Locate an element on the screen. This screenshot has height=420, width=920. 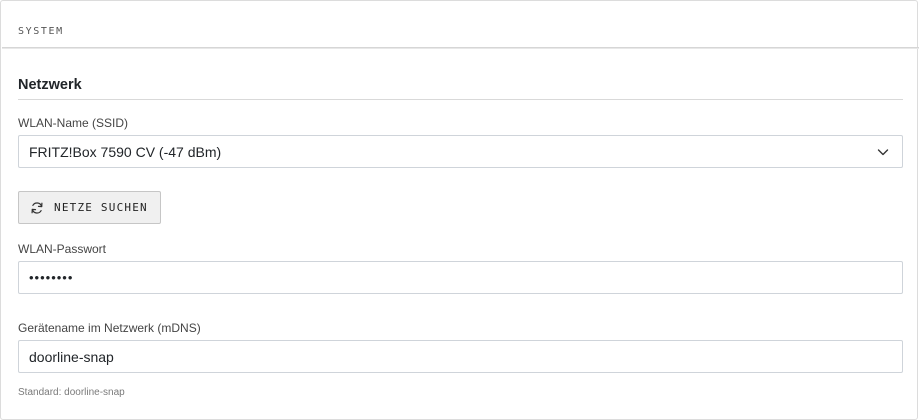
scan-networks-button: NETZE SUCHEN is located at coordinates (89, 207).